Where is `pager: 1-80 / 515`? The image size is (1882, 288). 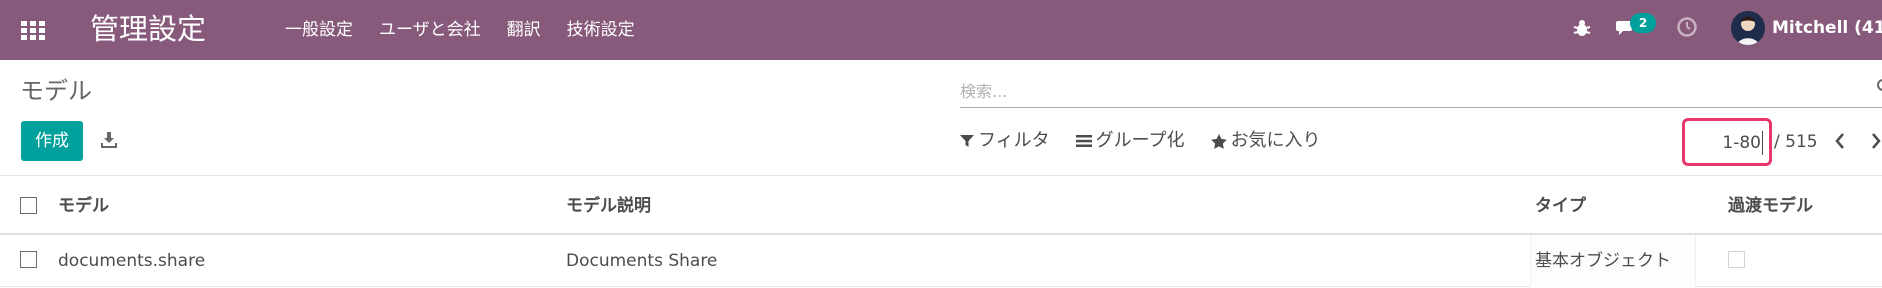
pager: 1-80 / 515 is located at coordinates (1750, 142).